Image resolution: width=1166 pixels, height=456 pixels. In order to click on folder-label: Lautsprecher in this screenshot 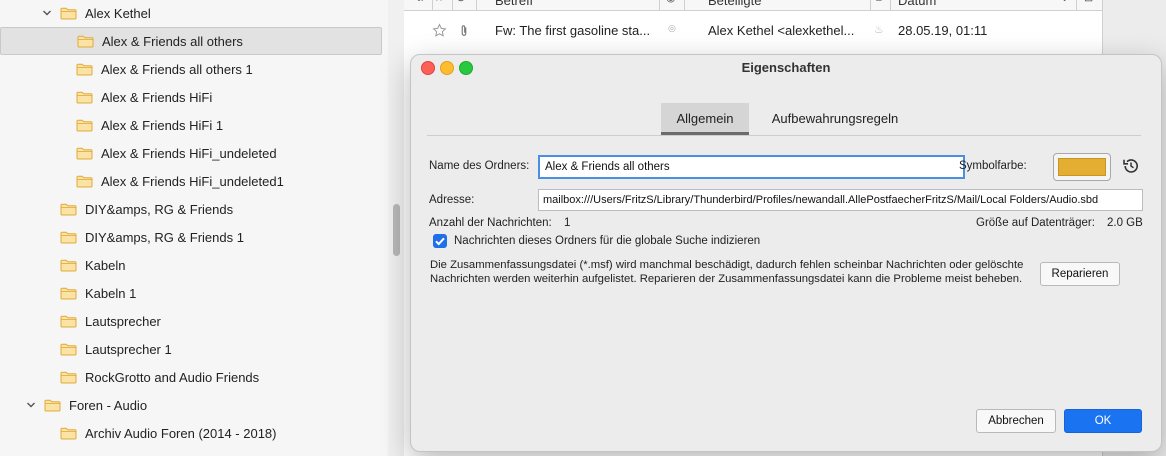, I will do `click(123, 321)`.